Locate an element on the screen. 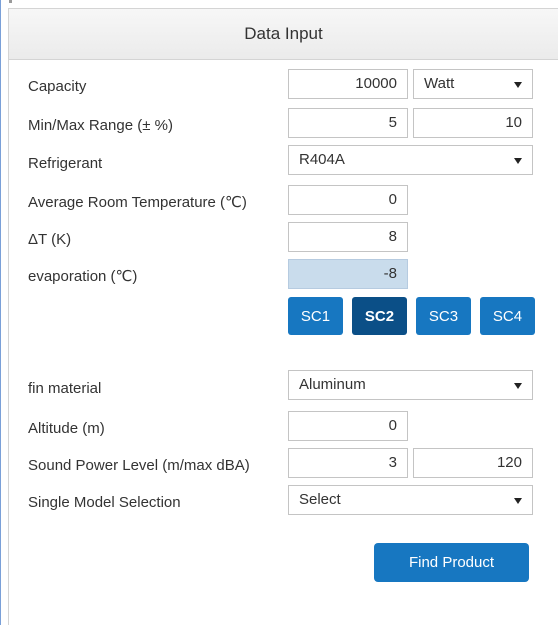  sc1-button: SC1 is located at coordinates (315, 316).